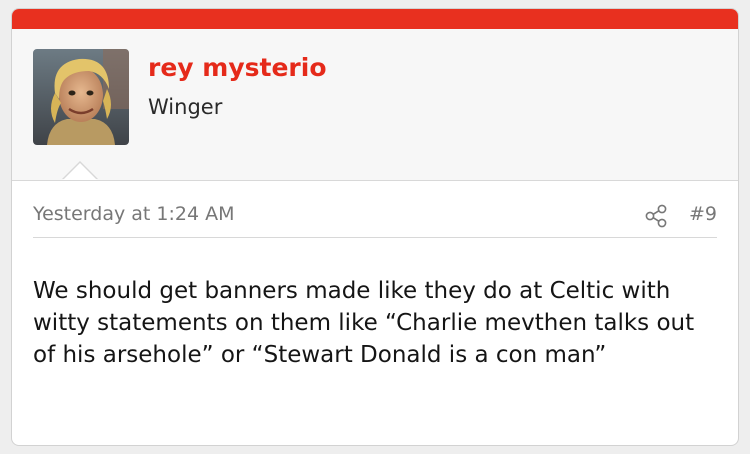 The image size is (750, 454). I want to click on username-link: rey mysterio, so click(237, 67).